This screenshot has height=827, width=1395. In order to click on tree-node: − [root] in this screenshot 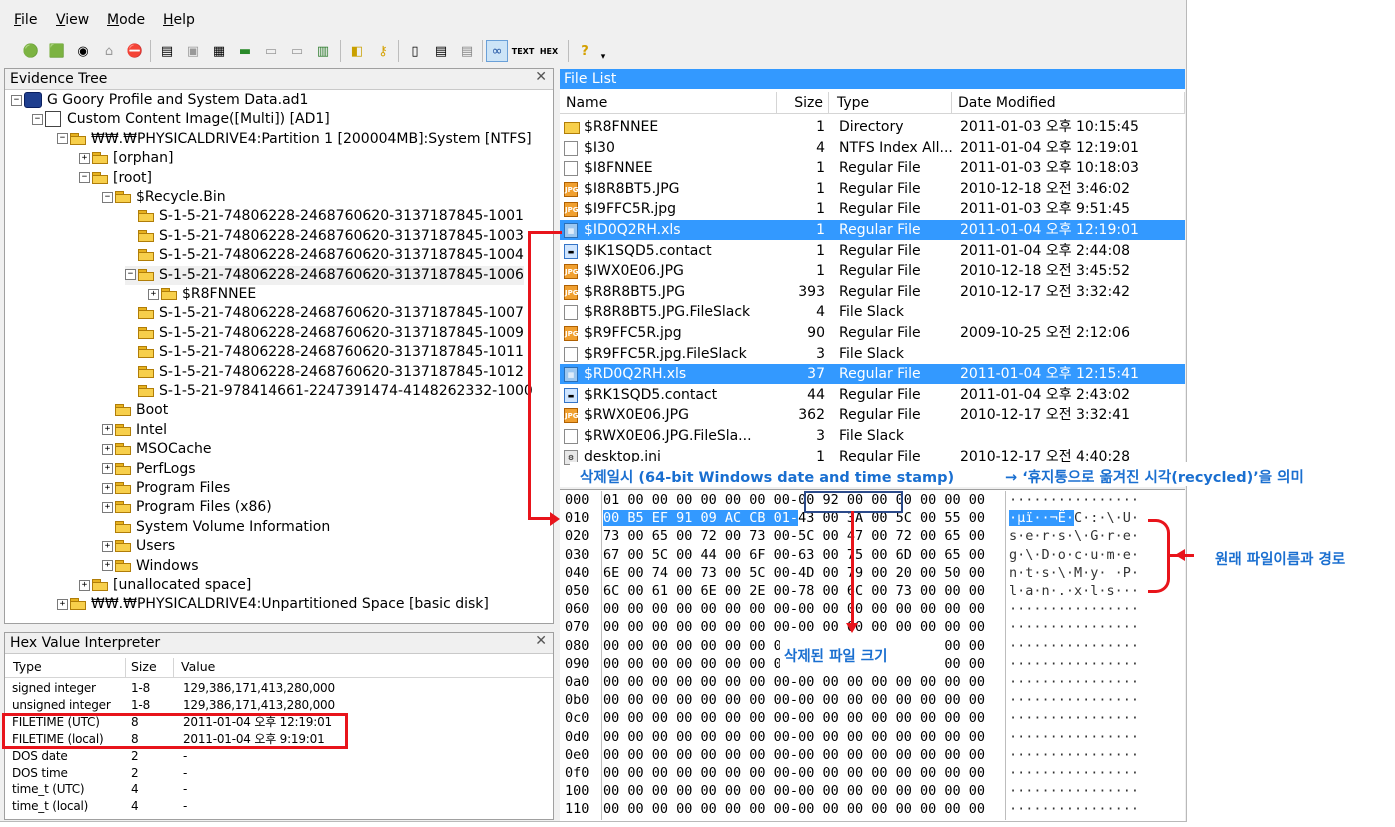, I will do `click(115, 178)`.